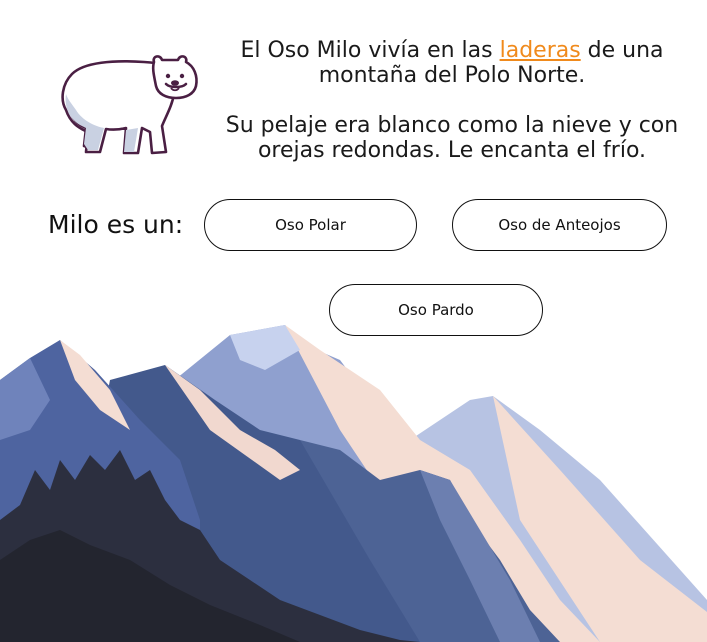  What do you see at coordinates (129, 105) in the screenshot?
I see `polar-bear-illustration` at bounding box center [129, 105].